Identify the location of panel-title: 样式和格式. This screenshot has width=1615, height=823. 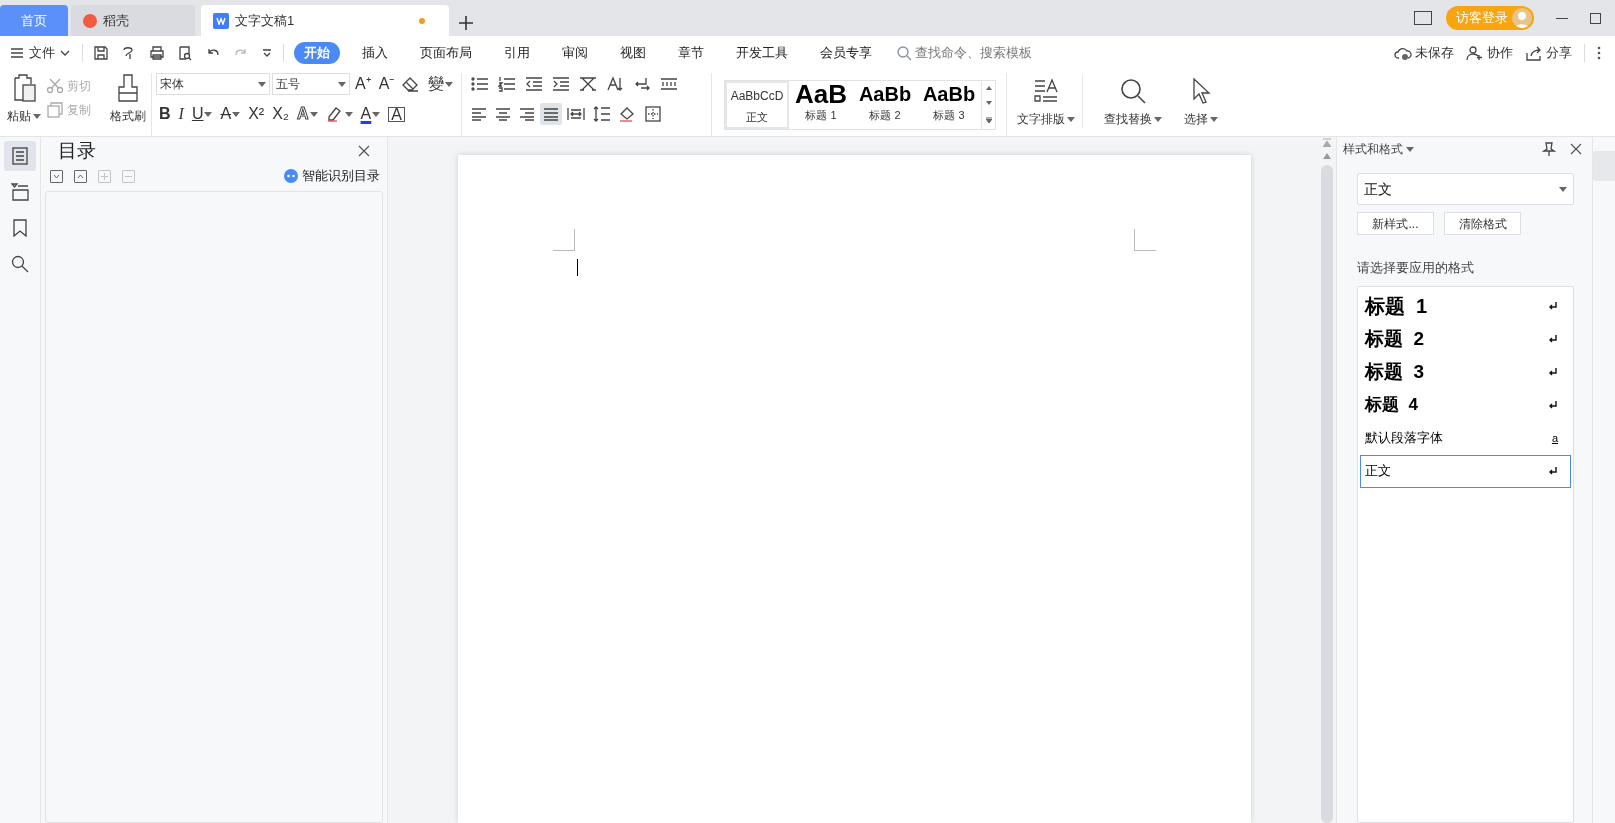
(1378, 149).